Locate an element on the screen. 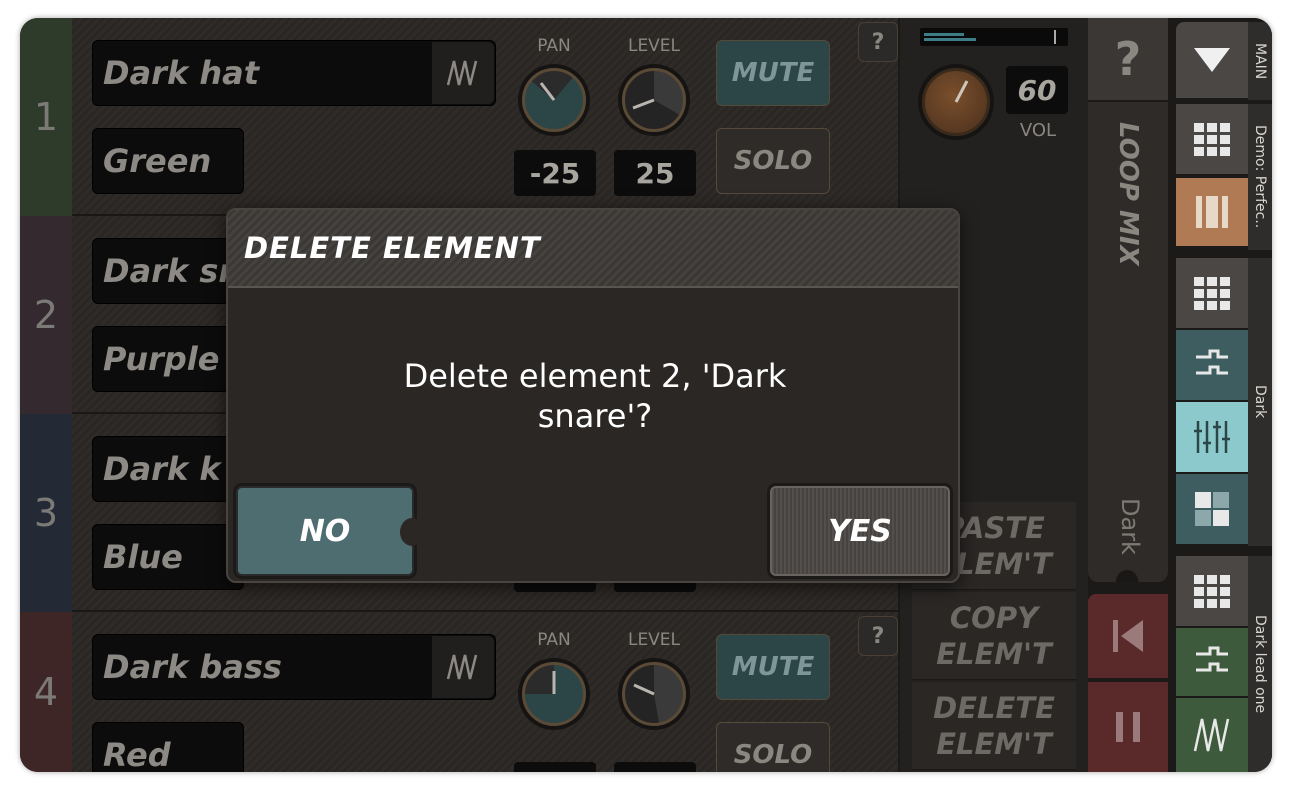  dialog-message: Delete element 2, 'Dark snare'? is located at coordinates (595, 396).